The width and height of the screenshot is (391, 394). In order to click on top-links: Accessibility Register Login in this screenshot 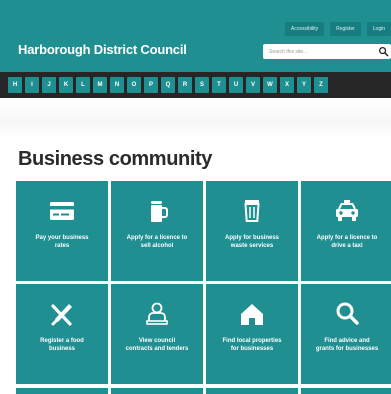, I will do `click(337, 29)`.